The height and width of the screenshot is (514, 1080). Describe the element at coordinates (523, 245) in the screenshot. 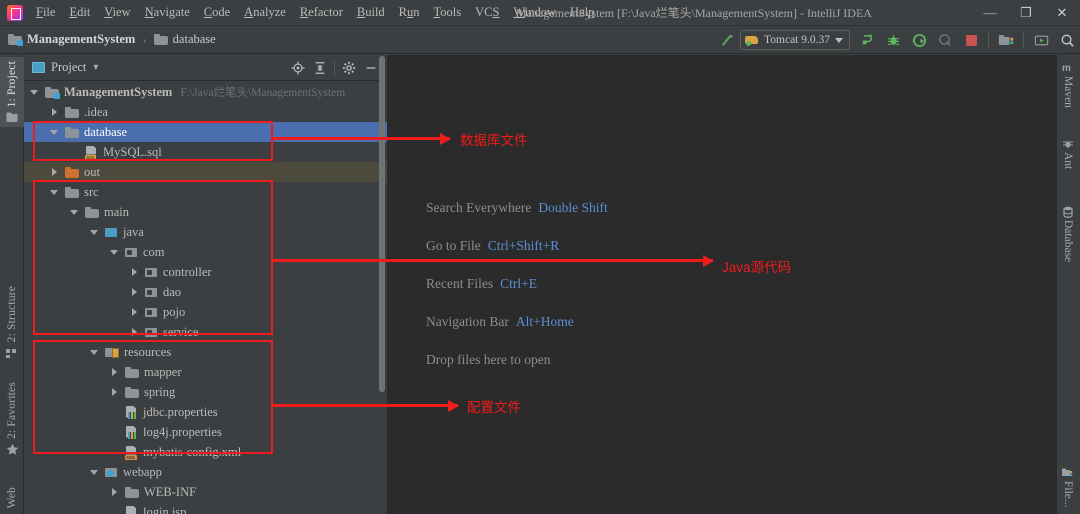

I see `tip-shortcut: Ctrl+Shift+R` at that location.